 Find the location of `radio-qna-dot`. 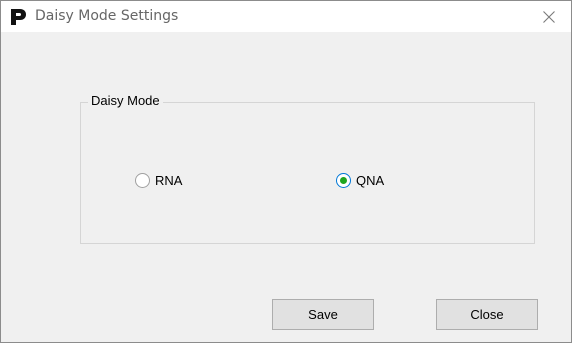

radio-qna-dot is located at coordinates (343, 180).